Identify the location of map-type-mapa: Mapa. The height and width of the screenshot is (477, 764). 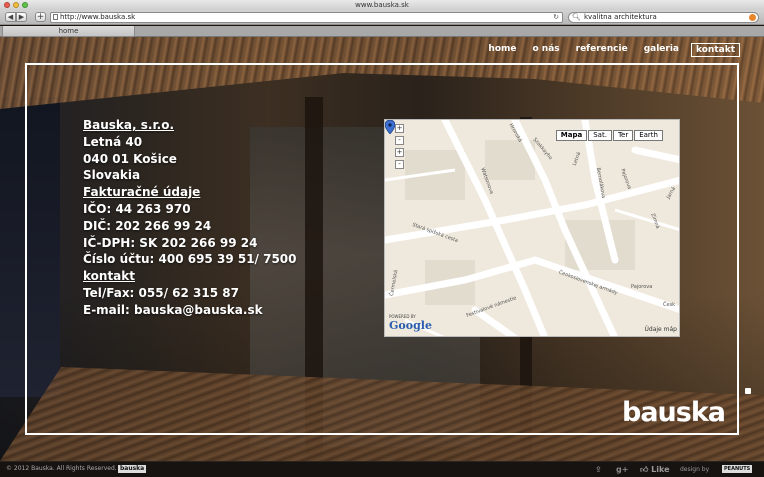
(571, 135).